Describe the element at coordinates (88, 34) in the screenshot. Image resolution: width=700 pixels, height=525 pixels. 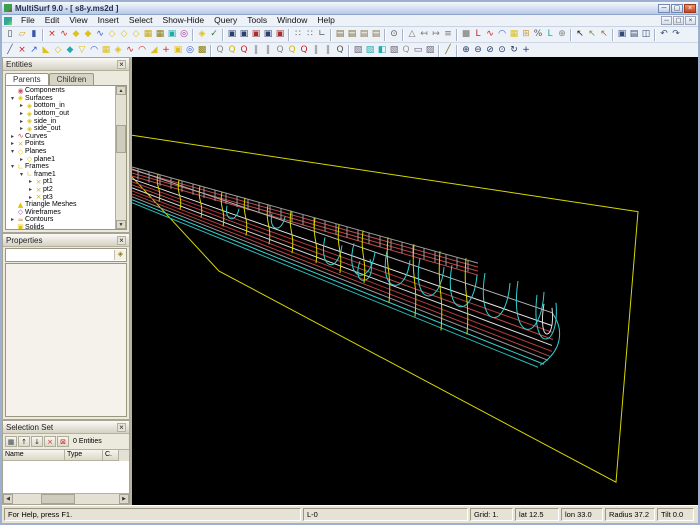
I see `insert-magnet-button: ◆` at that location.